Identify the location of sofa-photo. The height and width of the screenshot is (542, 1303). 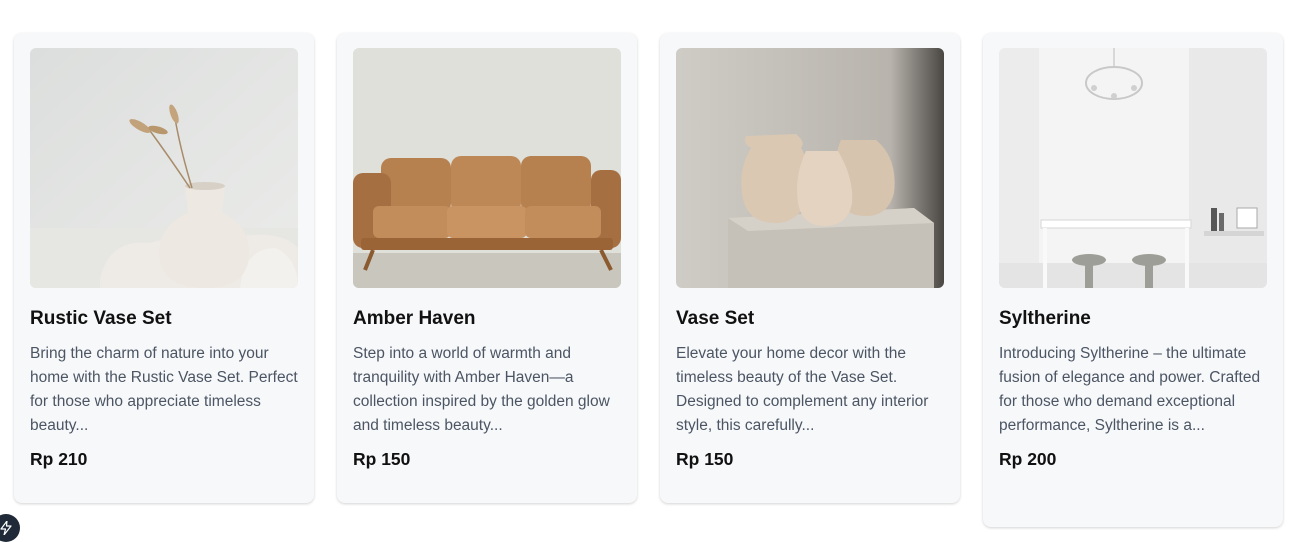
(487, 168).